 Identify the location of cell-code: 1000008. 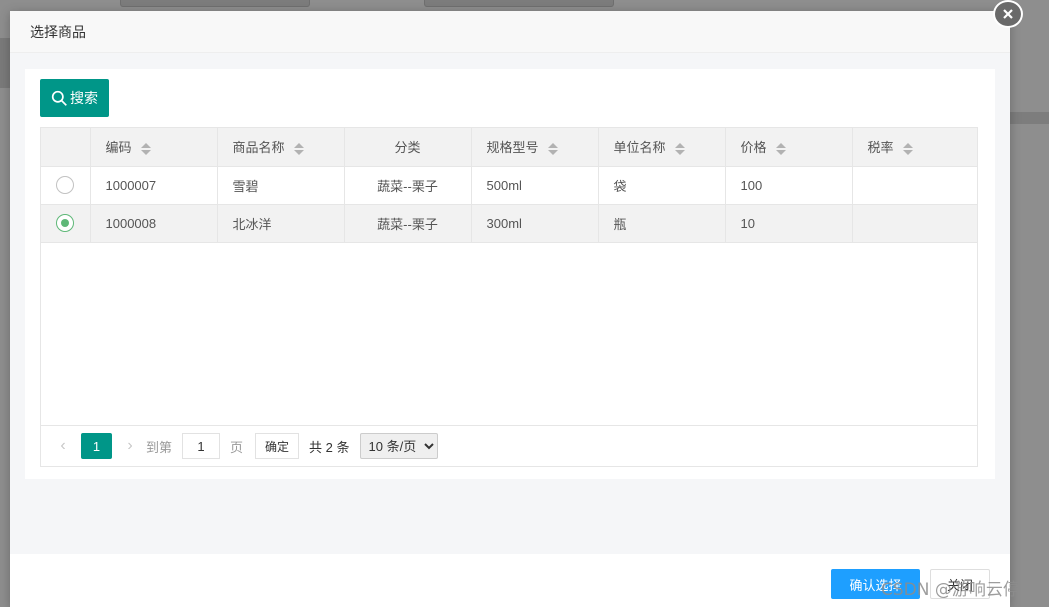
(154, 223).